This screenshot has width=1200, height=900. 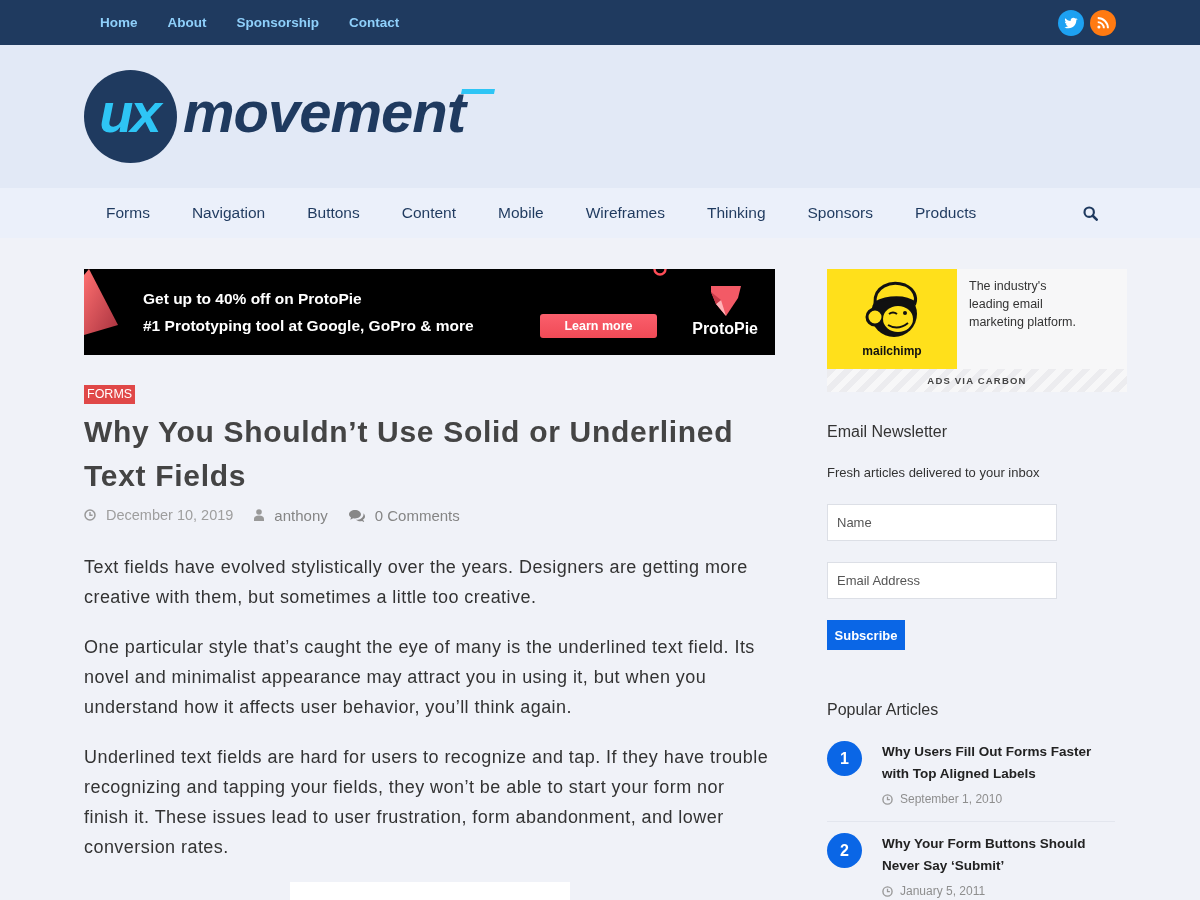 I want to click on subscribe-button: Subscribe, so click(x=866, y=635).